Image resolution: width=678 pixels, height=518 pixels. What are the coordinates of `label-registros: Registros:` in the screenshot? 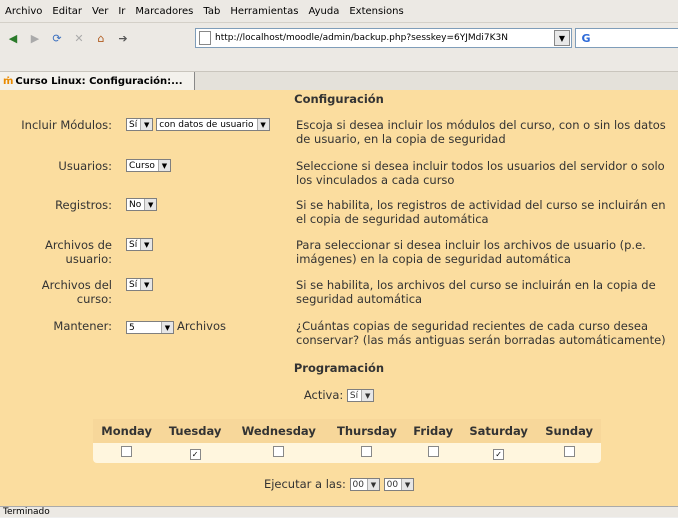 It's located at (83, 205).